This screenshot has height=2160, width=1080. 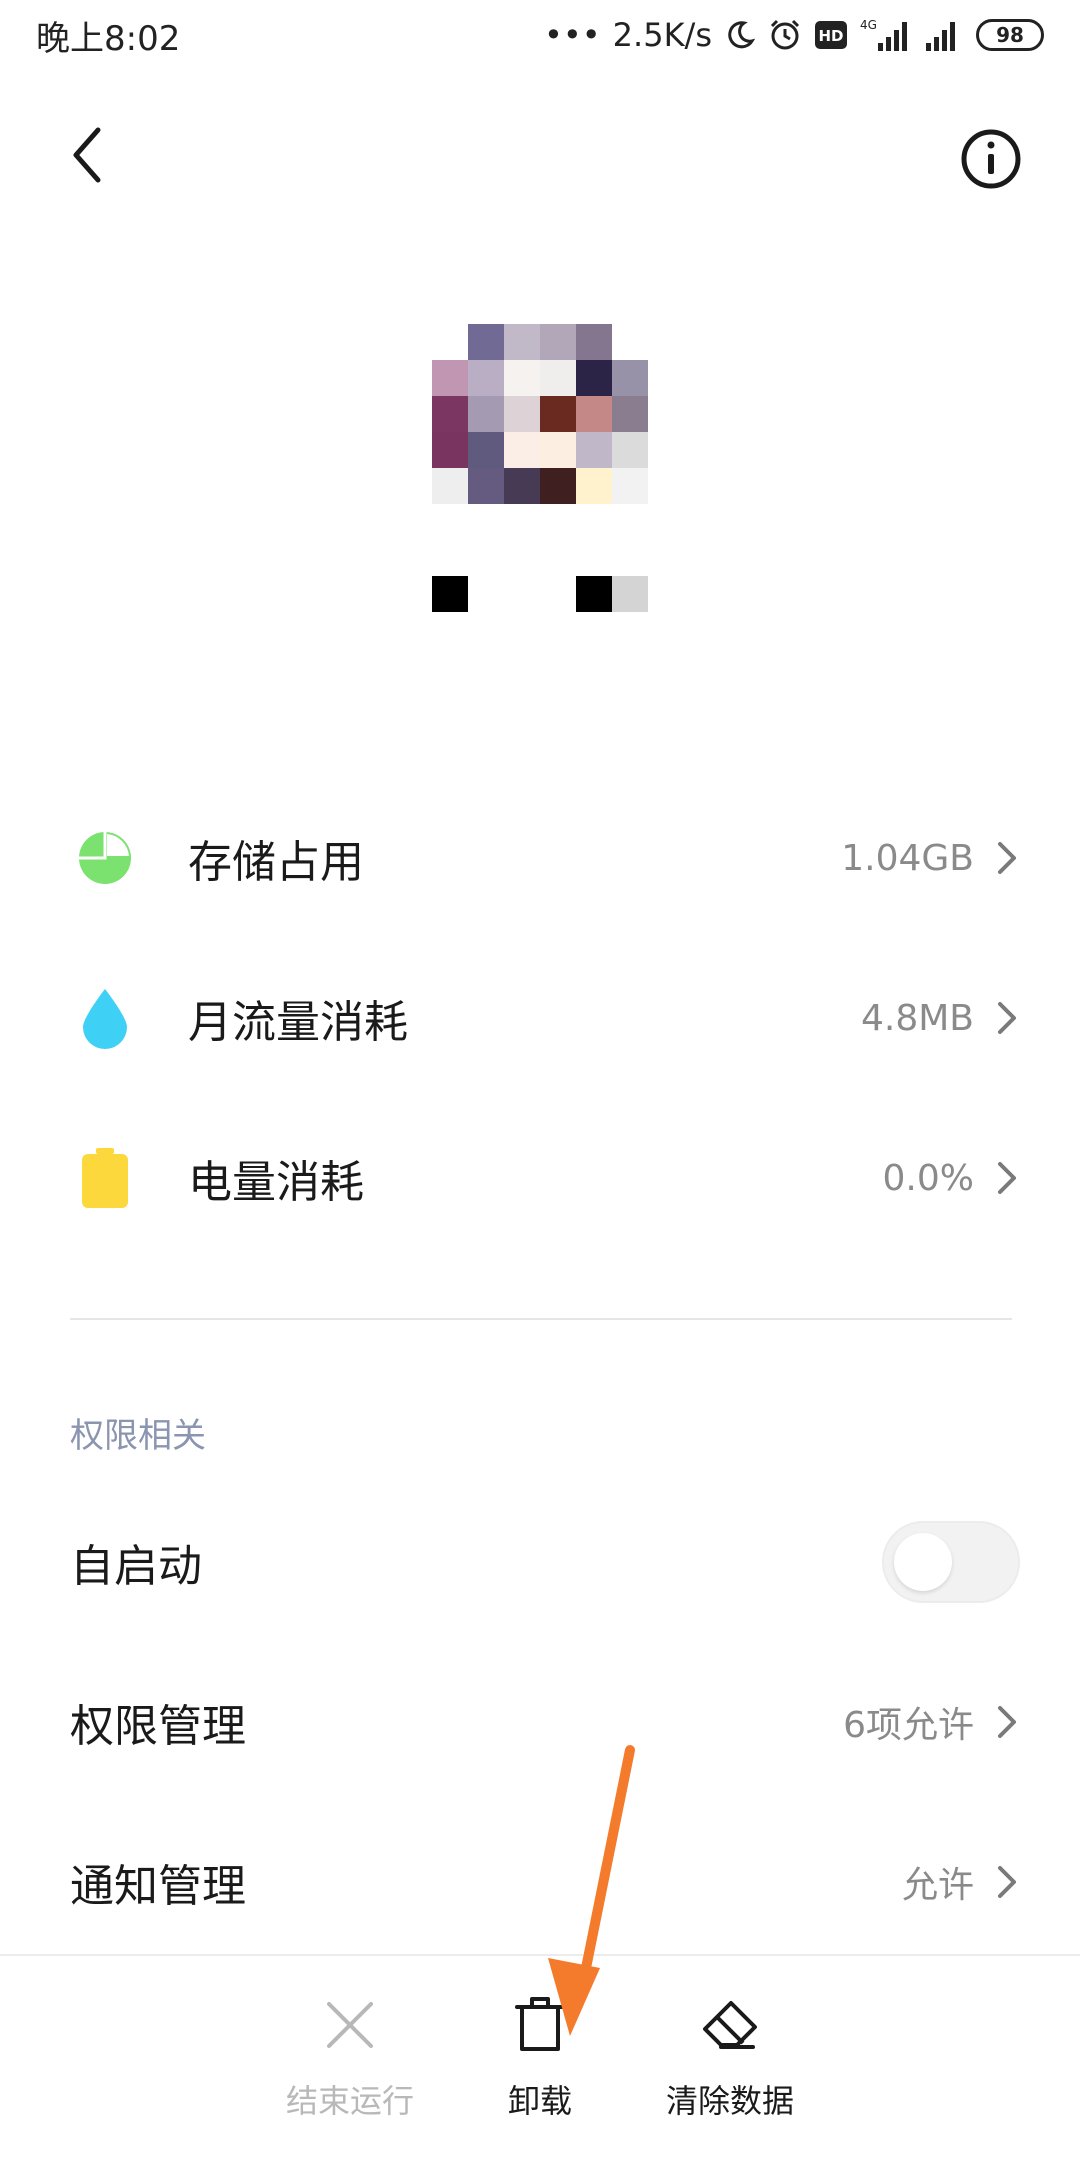 What do you see at coordinates (545, 1562) in the screenshot?
I see `autostart-row: 自启动` at bounding box center [545, 1562].